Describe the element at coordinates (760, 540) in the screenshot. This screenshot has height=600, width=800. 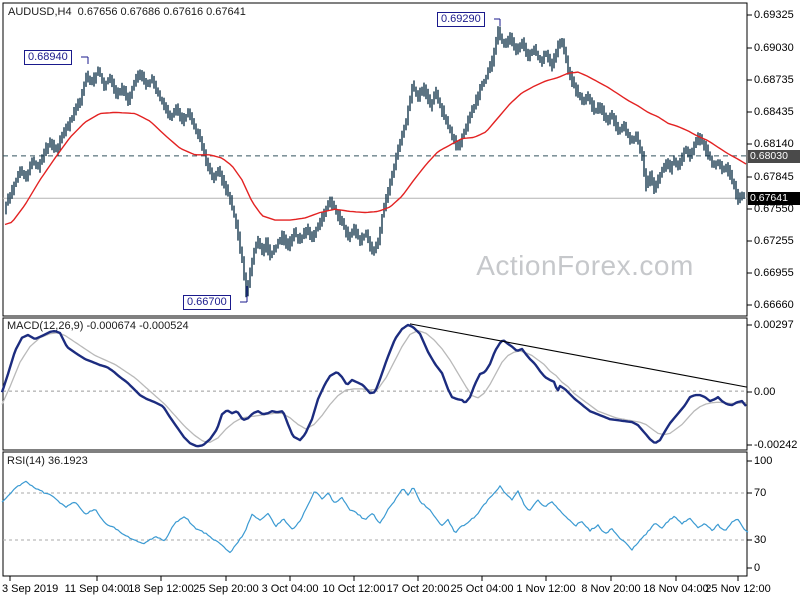
I see `rsi-axis-tick-label: 30` at that location.